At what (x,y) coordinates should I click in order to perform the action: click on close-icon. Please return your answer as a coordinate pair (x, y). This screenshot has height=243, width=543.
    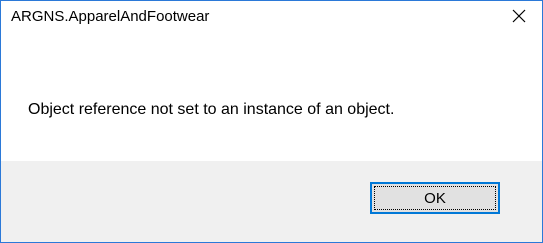
    Looking at the image, I should click on (519, 16).